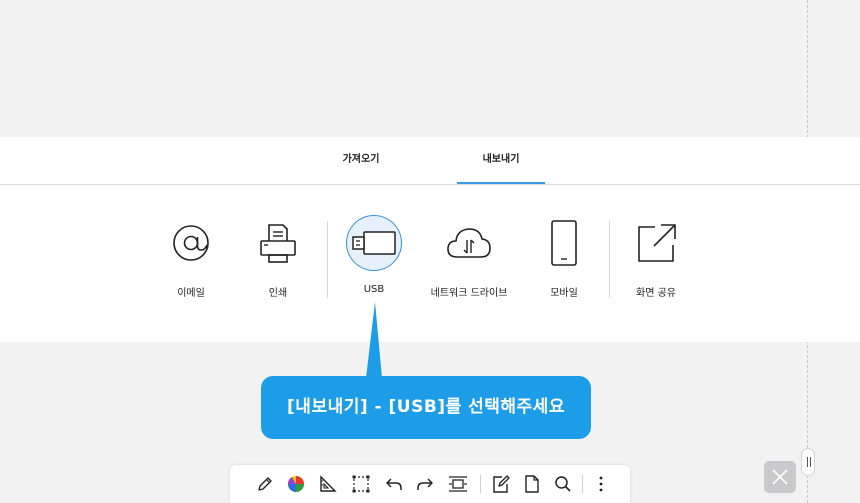  Describe the element at coordinates (361, 484) in the screenshot. I see `select-icon` at that location.